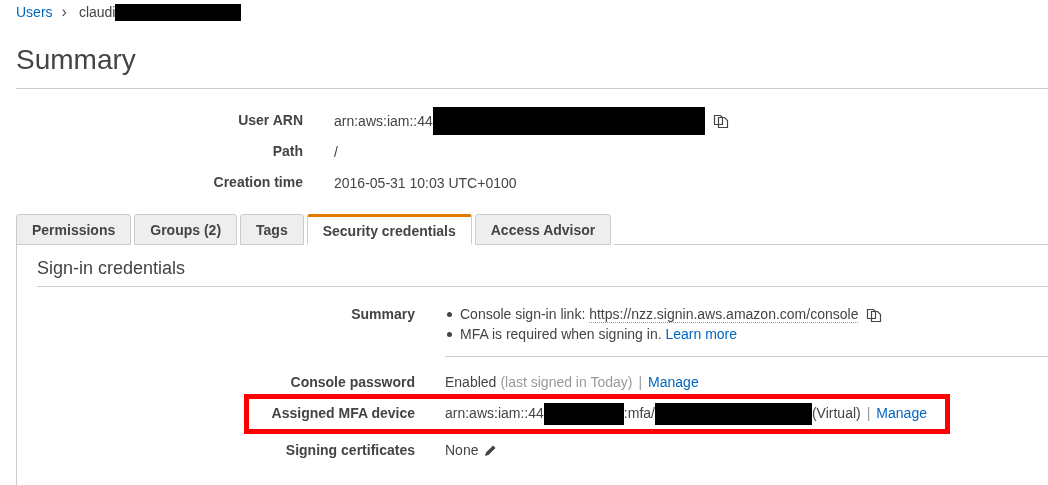  I want to click on pencil-icon, so click(490, 450).